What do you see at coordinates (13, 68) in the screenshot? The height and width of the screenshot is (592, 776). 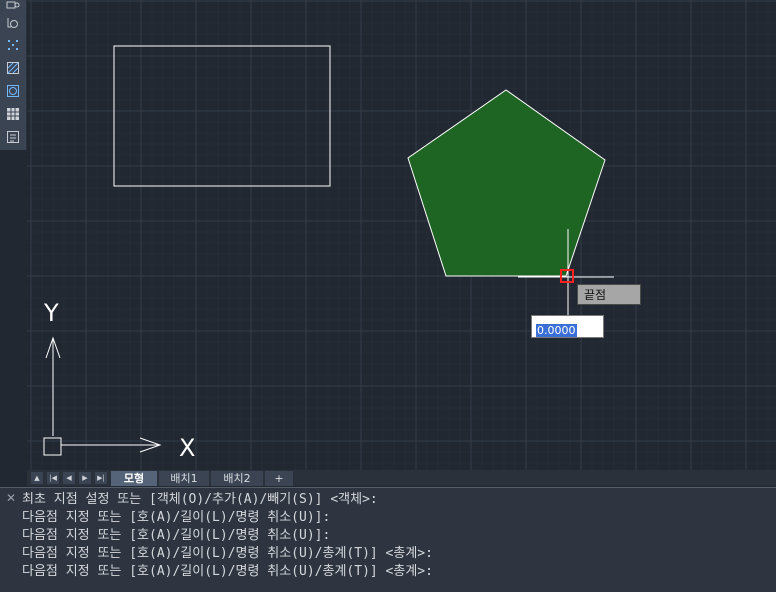 I see `hatch-icon` at bounding box center [13, 68].